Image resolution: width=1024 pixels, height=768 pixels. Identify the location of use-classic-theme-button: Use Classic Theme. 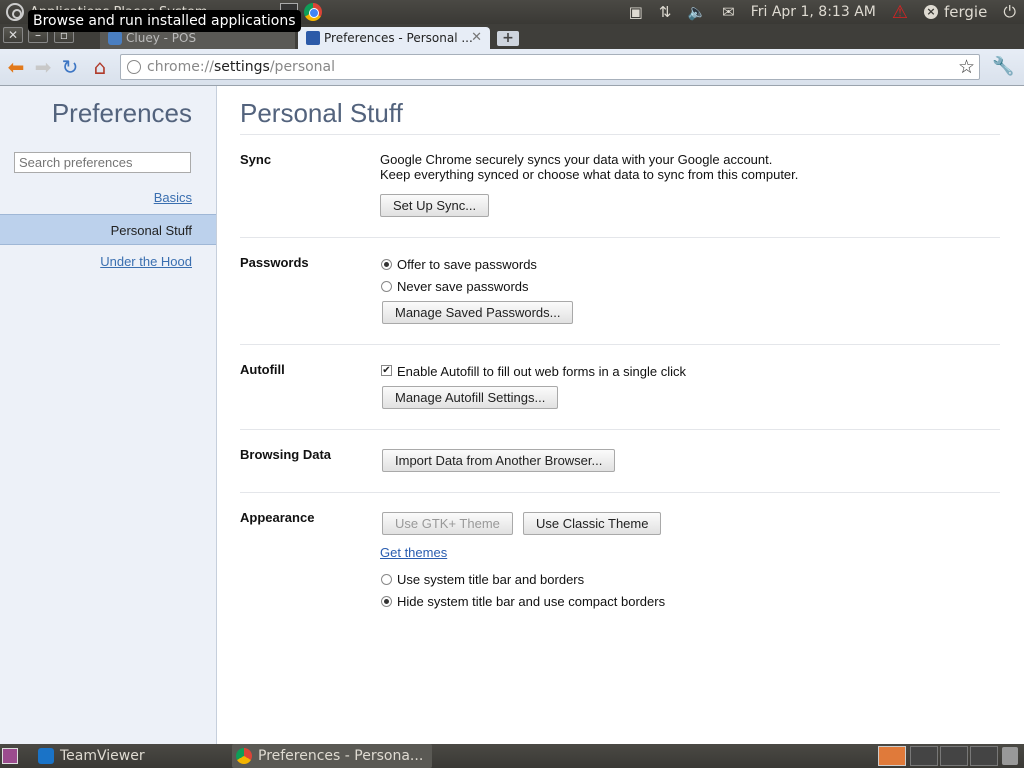
(592, 523).